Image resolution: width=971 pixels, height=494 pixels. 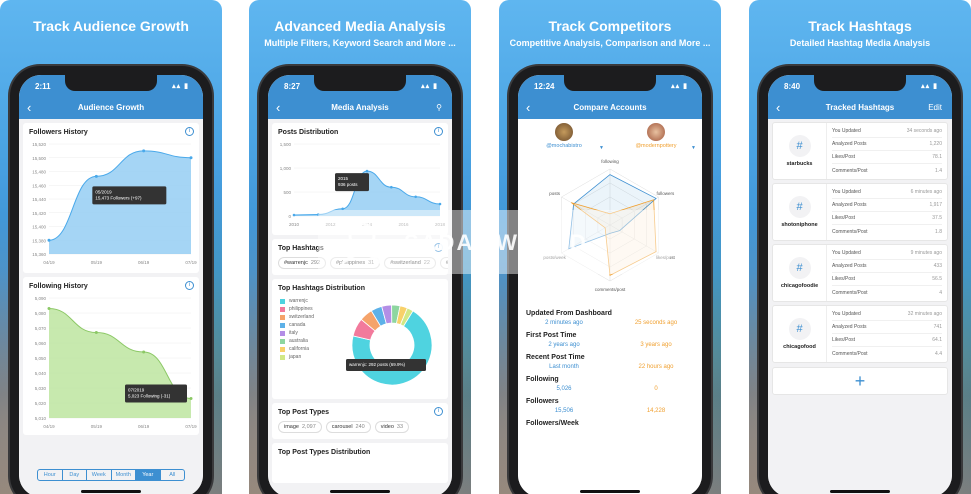 I want to click on tooltip-text: 2015, so click(x=343, y=178).